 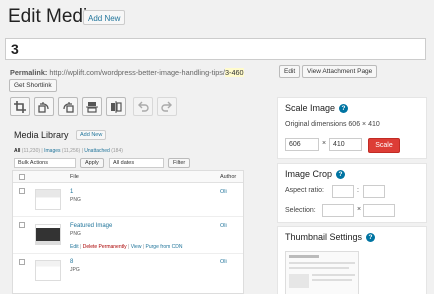 I want to click on rotate-left-button, so click(x=44, y=106).